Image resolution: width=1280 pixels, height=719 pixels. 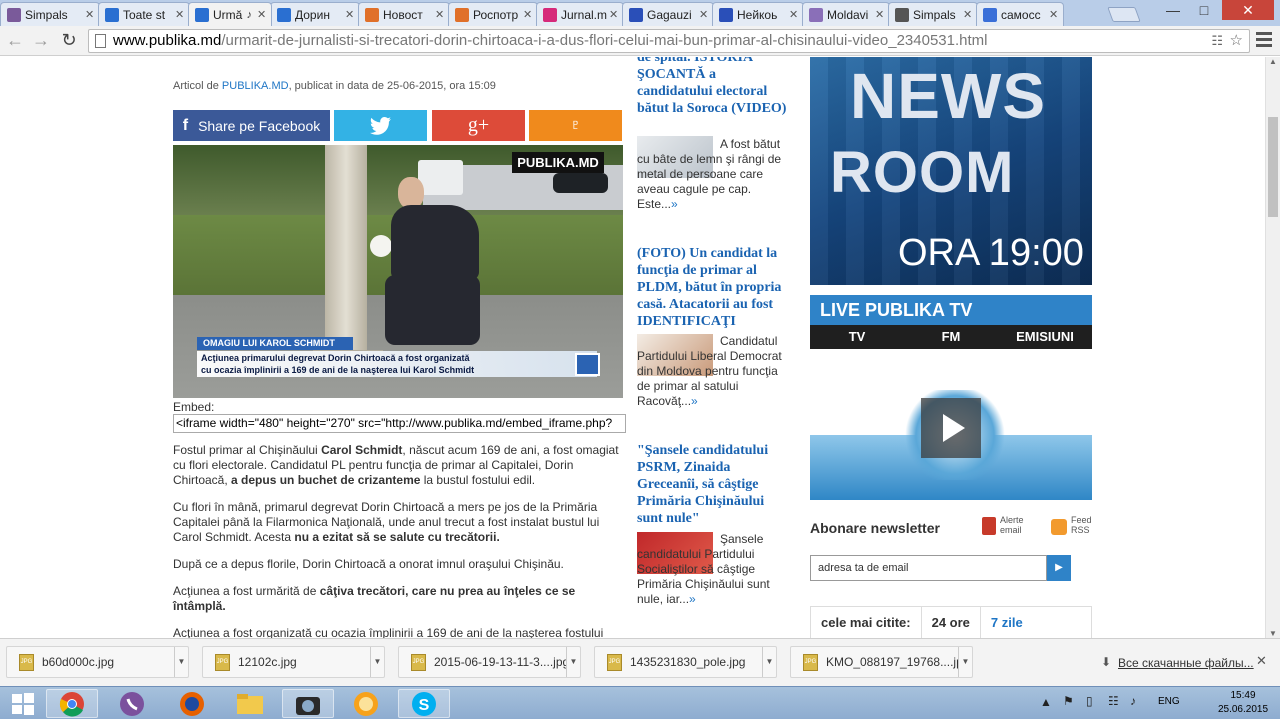 What do you see at coordinates (951, 171) in the screenshot?
I see `newsroom-banner: NEWS ROOM ORA 19:00` at bounding box center [951, 171].